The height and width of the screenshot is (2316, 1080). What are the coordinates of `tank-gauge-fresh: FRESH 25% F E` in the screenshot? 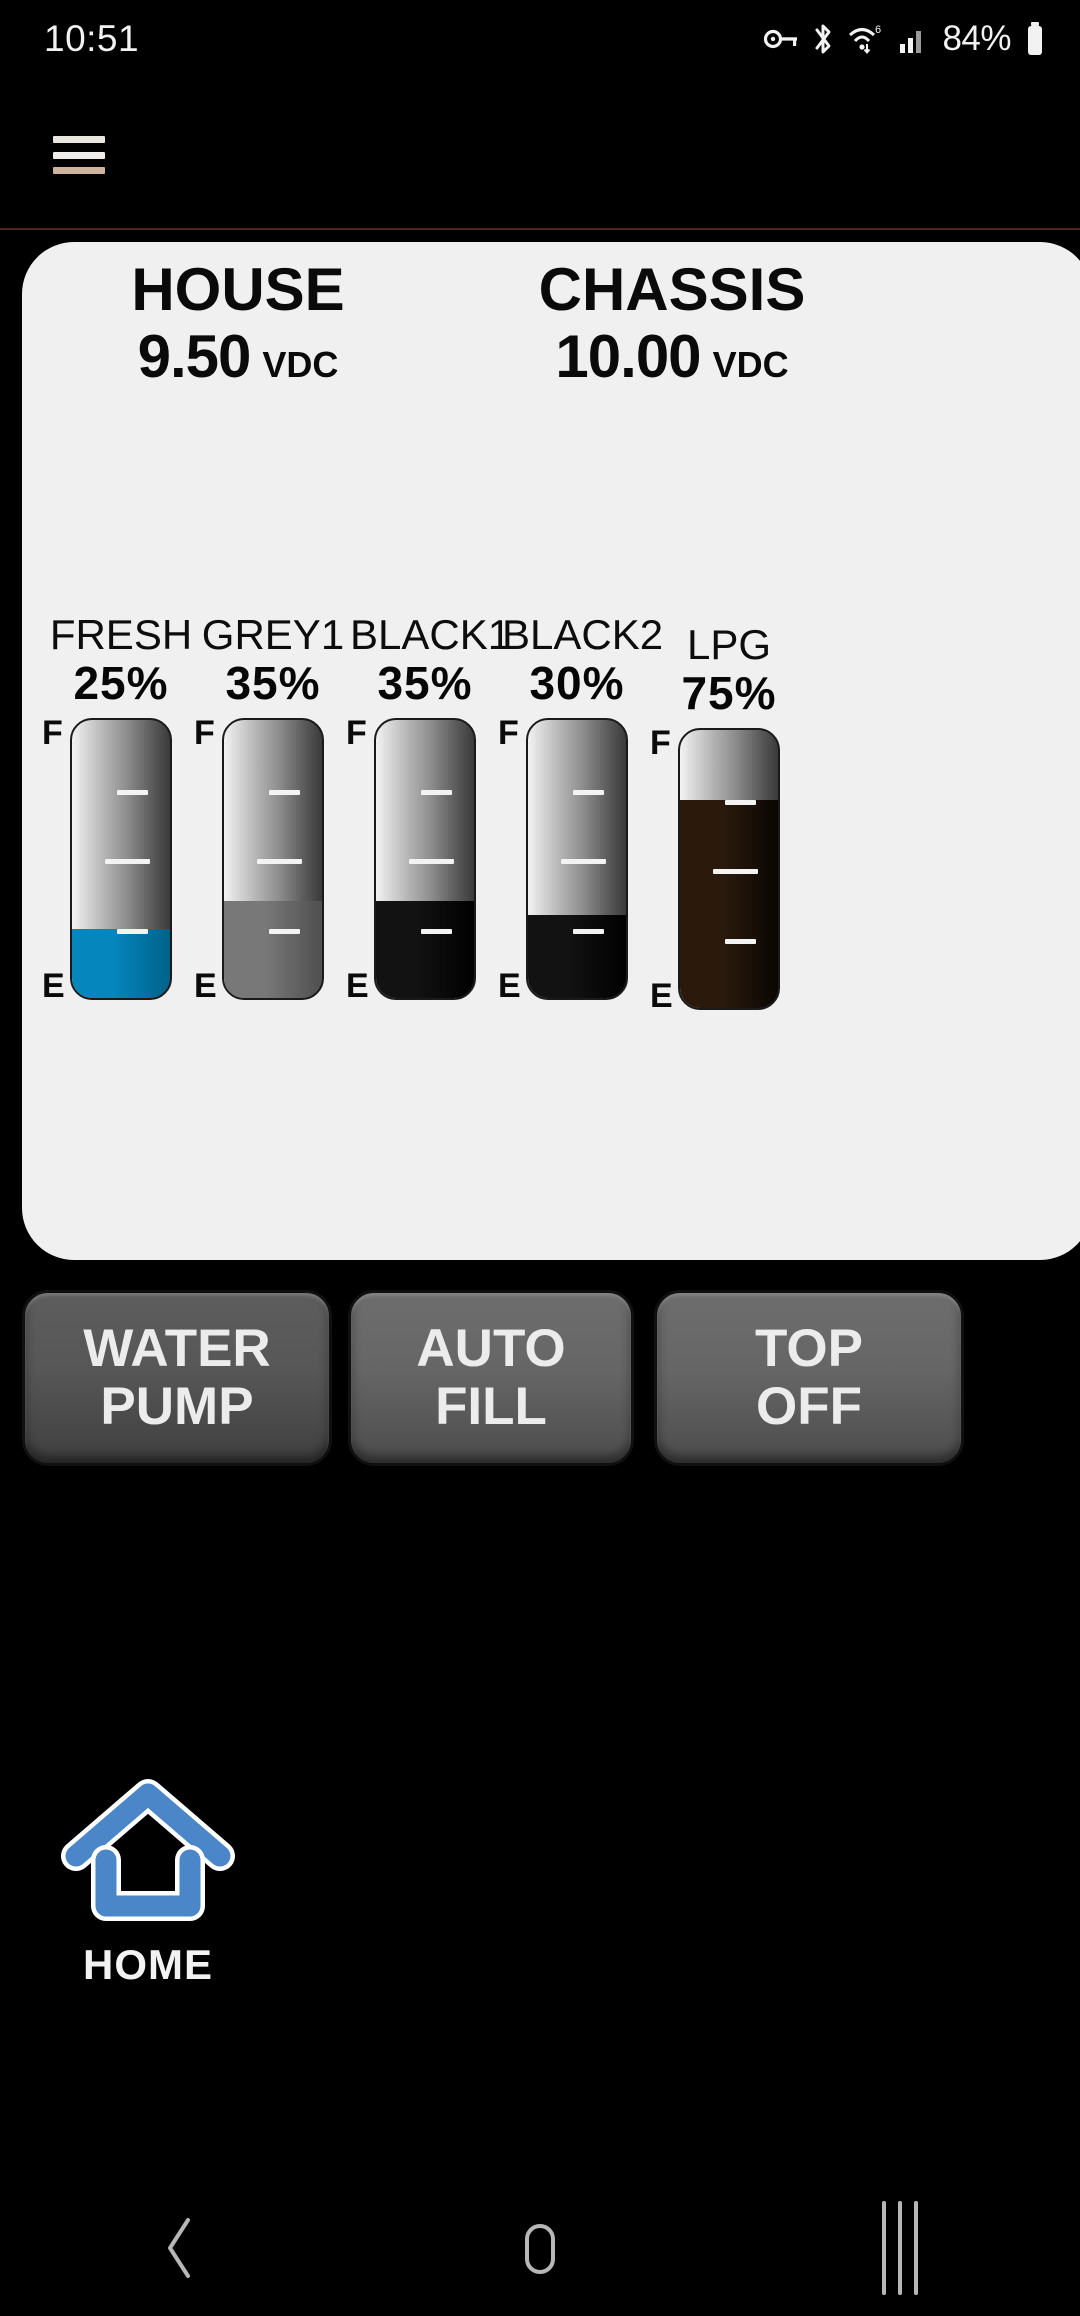 It's located at (119, 808).